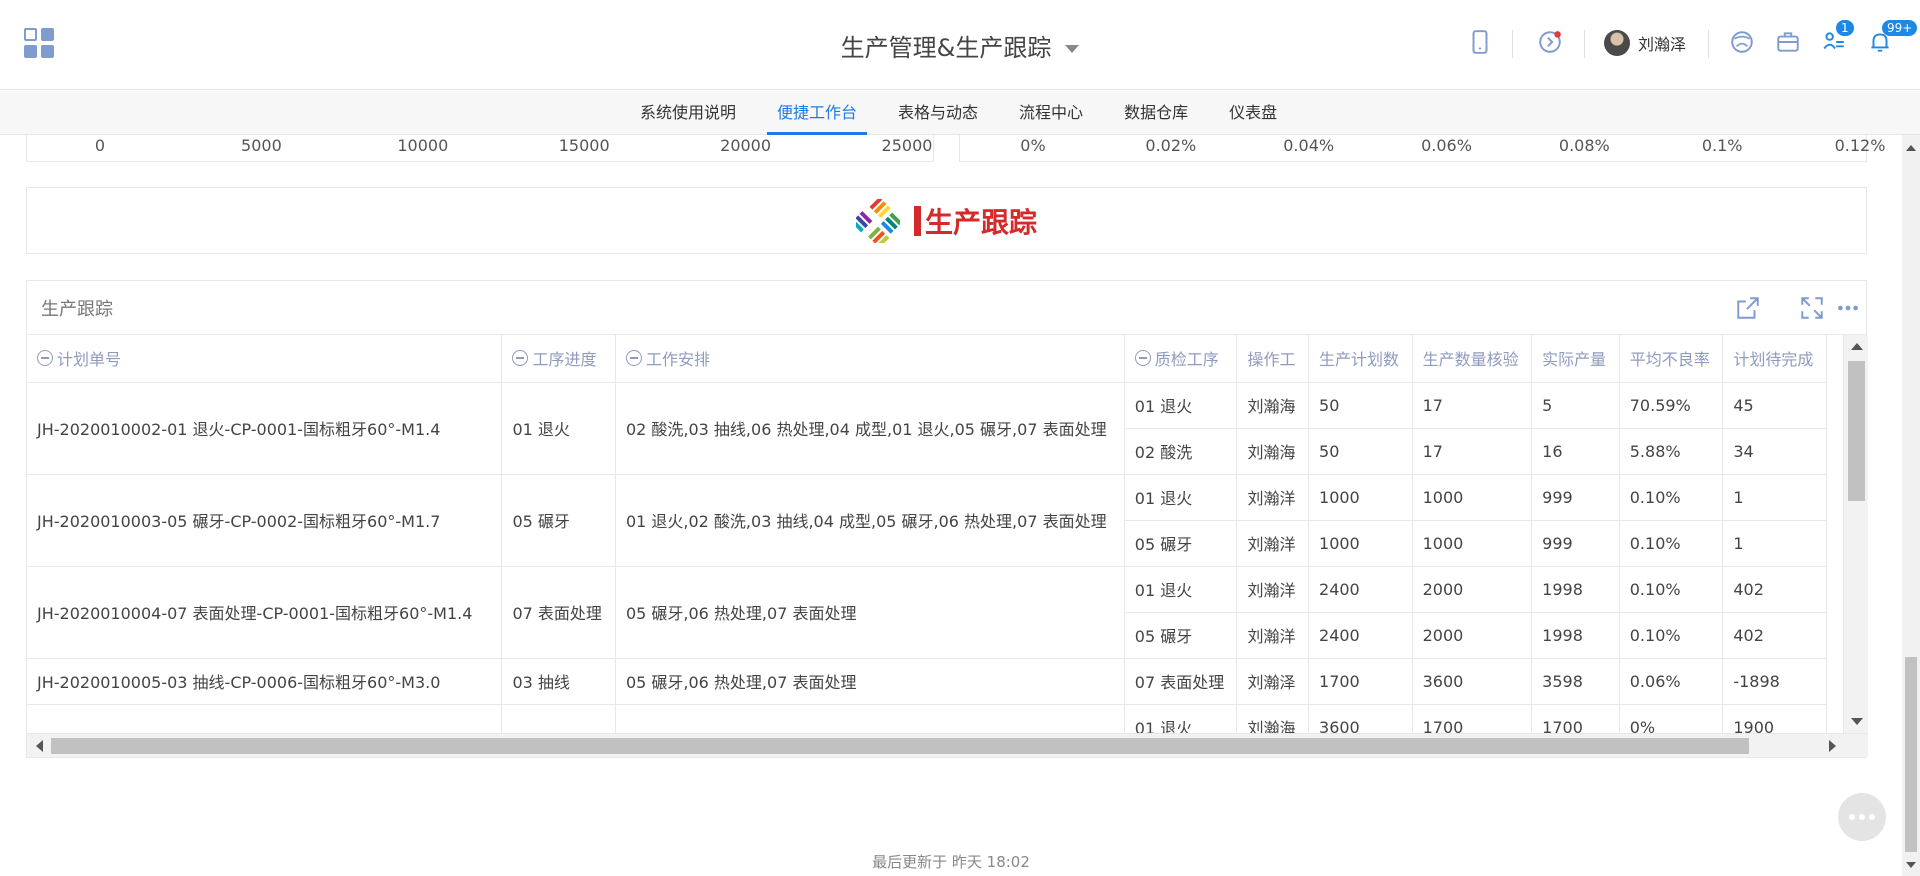 The height and width of the screenshot is (876, 1920). Describe the element at coordinates (1900, 28) in the screenshot. I see `notification-badge: 99+` at that location.